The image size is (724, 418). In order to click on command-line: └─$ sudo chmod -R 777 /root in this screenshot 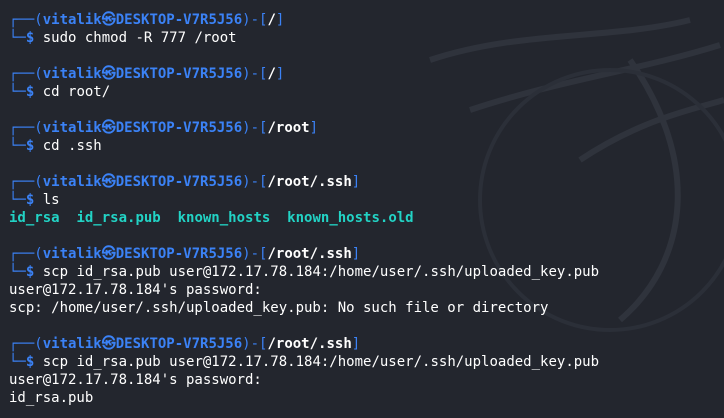, I will do `click(123, 38)`.